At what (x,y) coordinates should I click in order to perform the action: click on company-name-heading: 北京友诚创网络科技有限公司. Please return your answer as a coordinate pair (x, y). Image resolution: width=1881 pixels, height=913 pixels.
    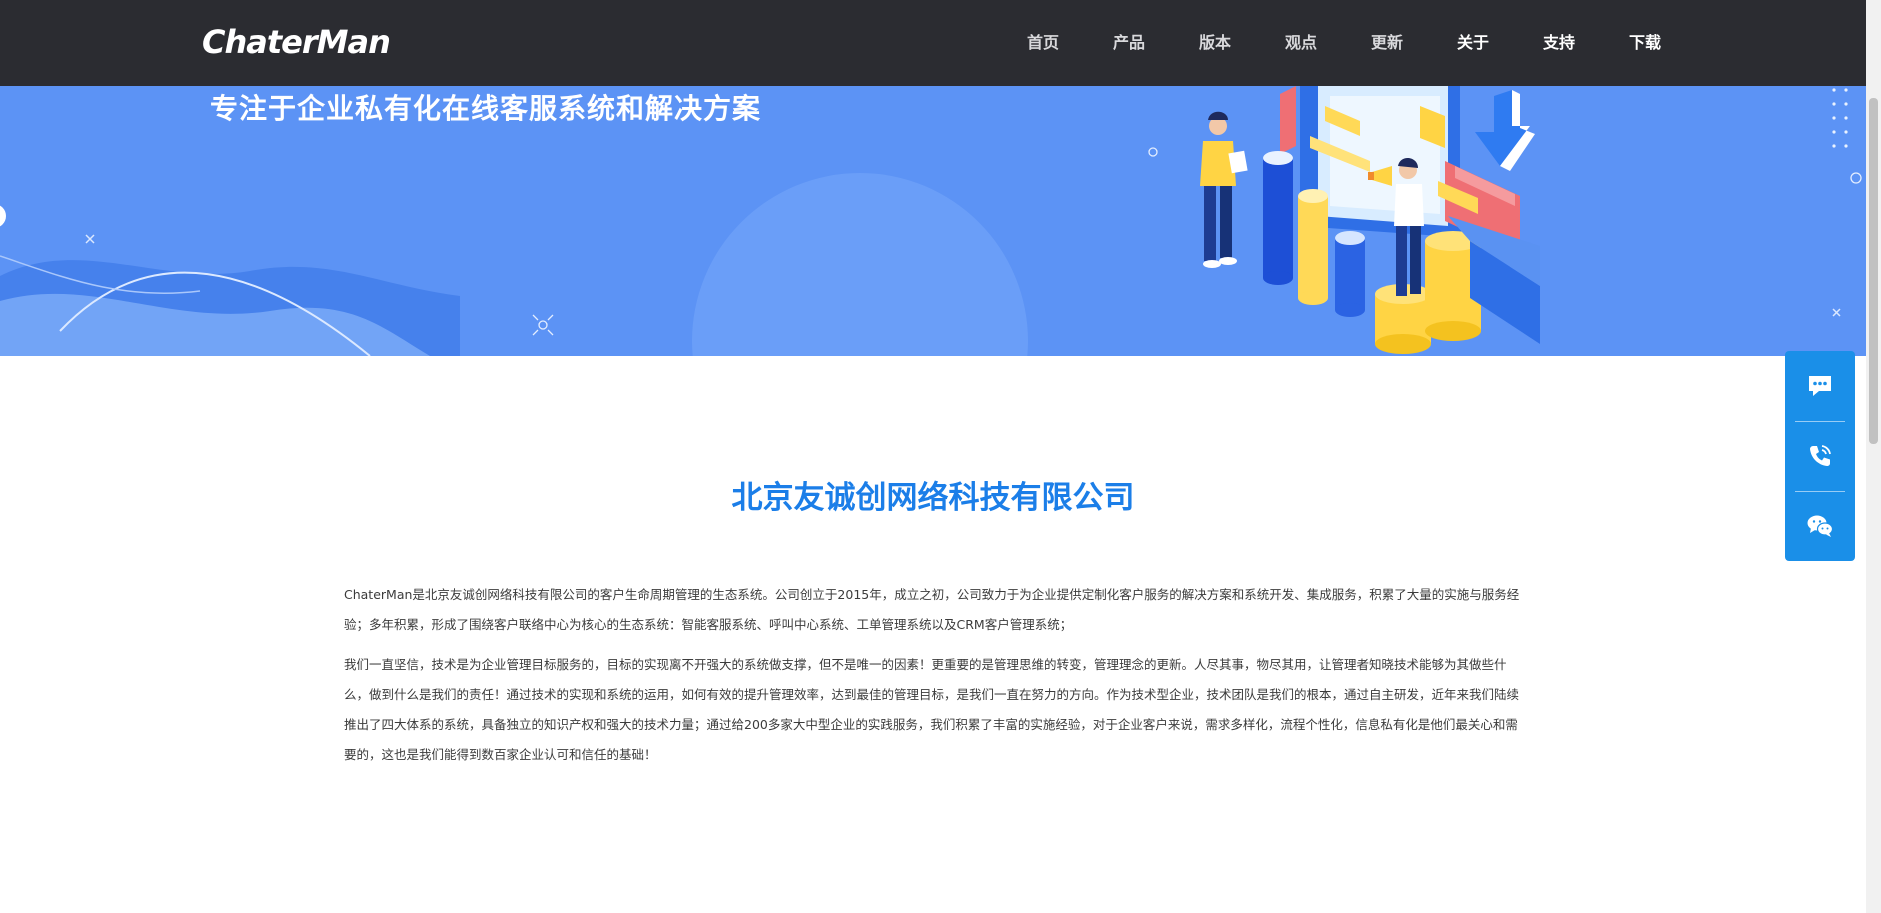
    Looking at the image, I should click on (933, 498).